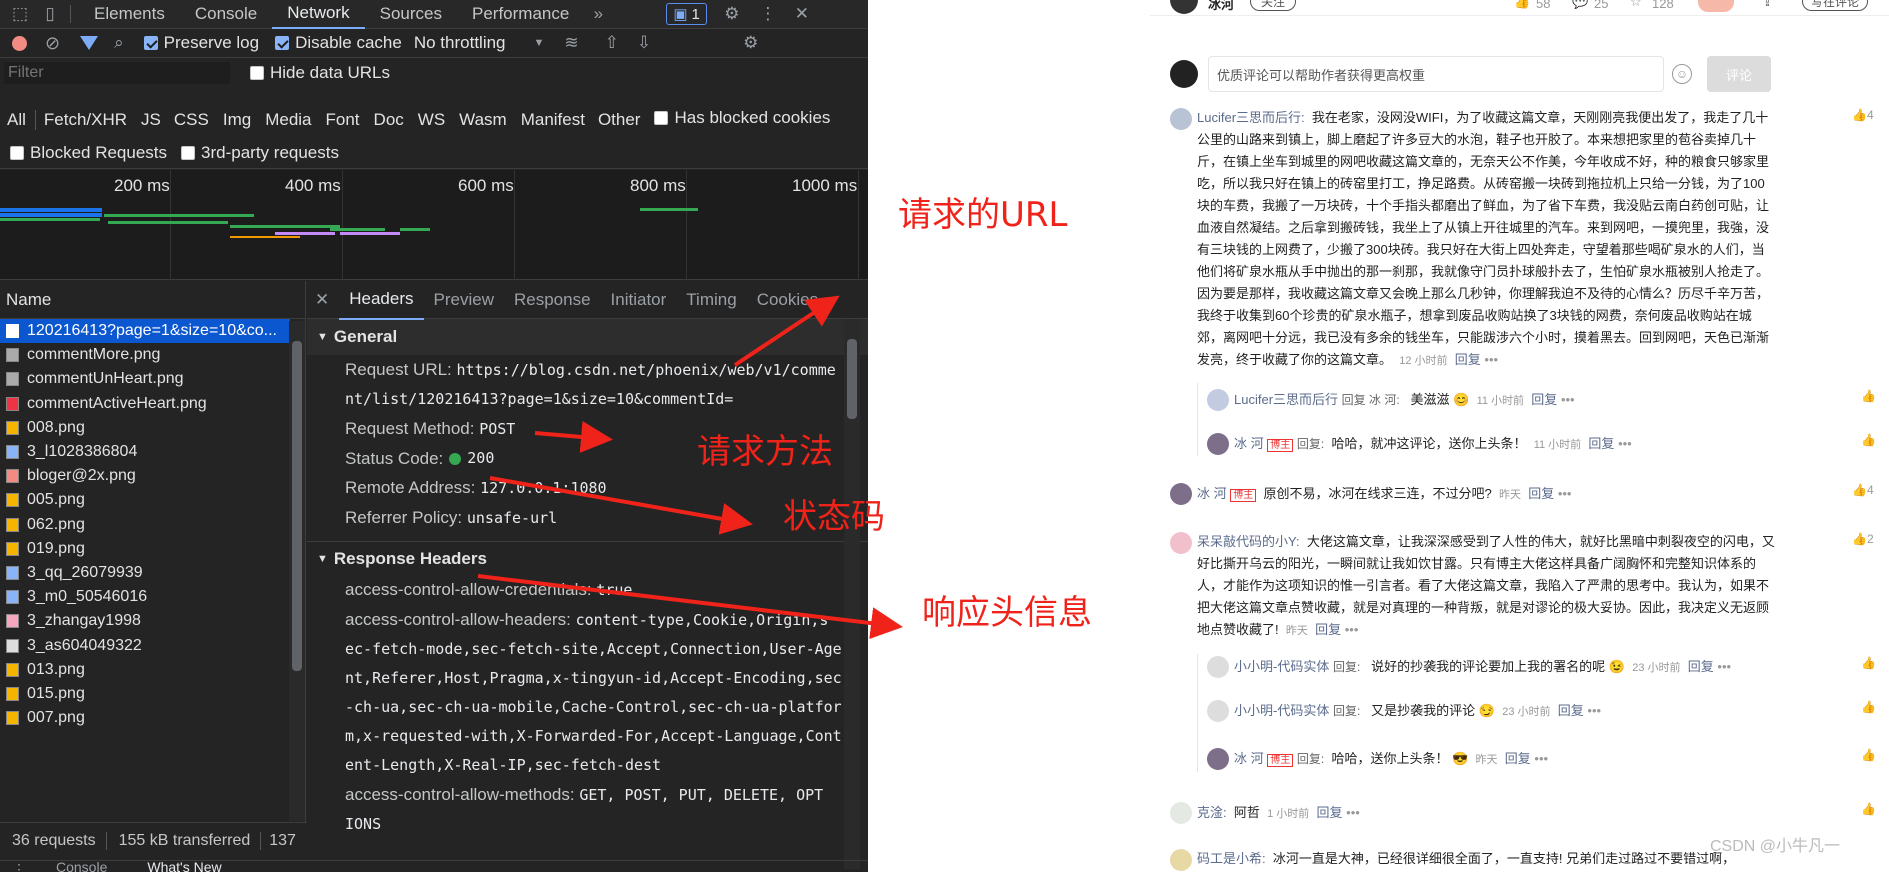 The width and height of the screenshot is (1889, 872). I want to click on request-row: 013.png, so click(145, 670).